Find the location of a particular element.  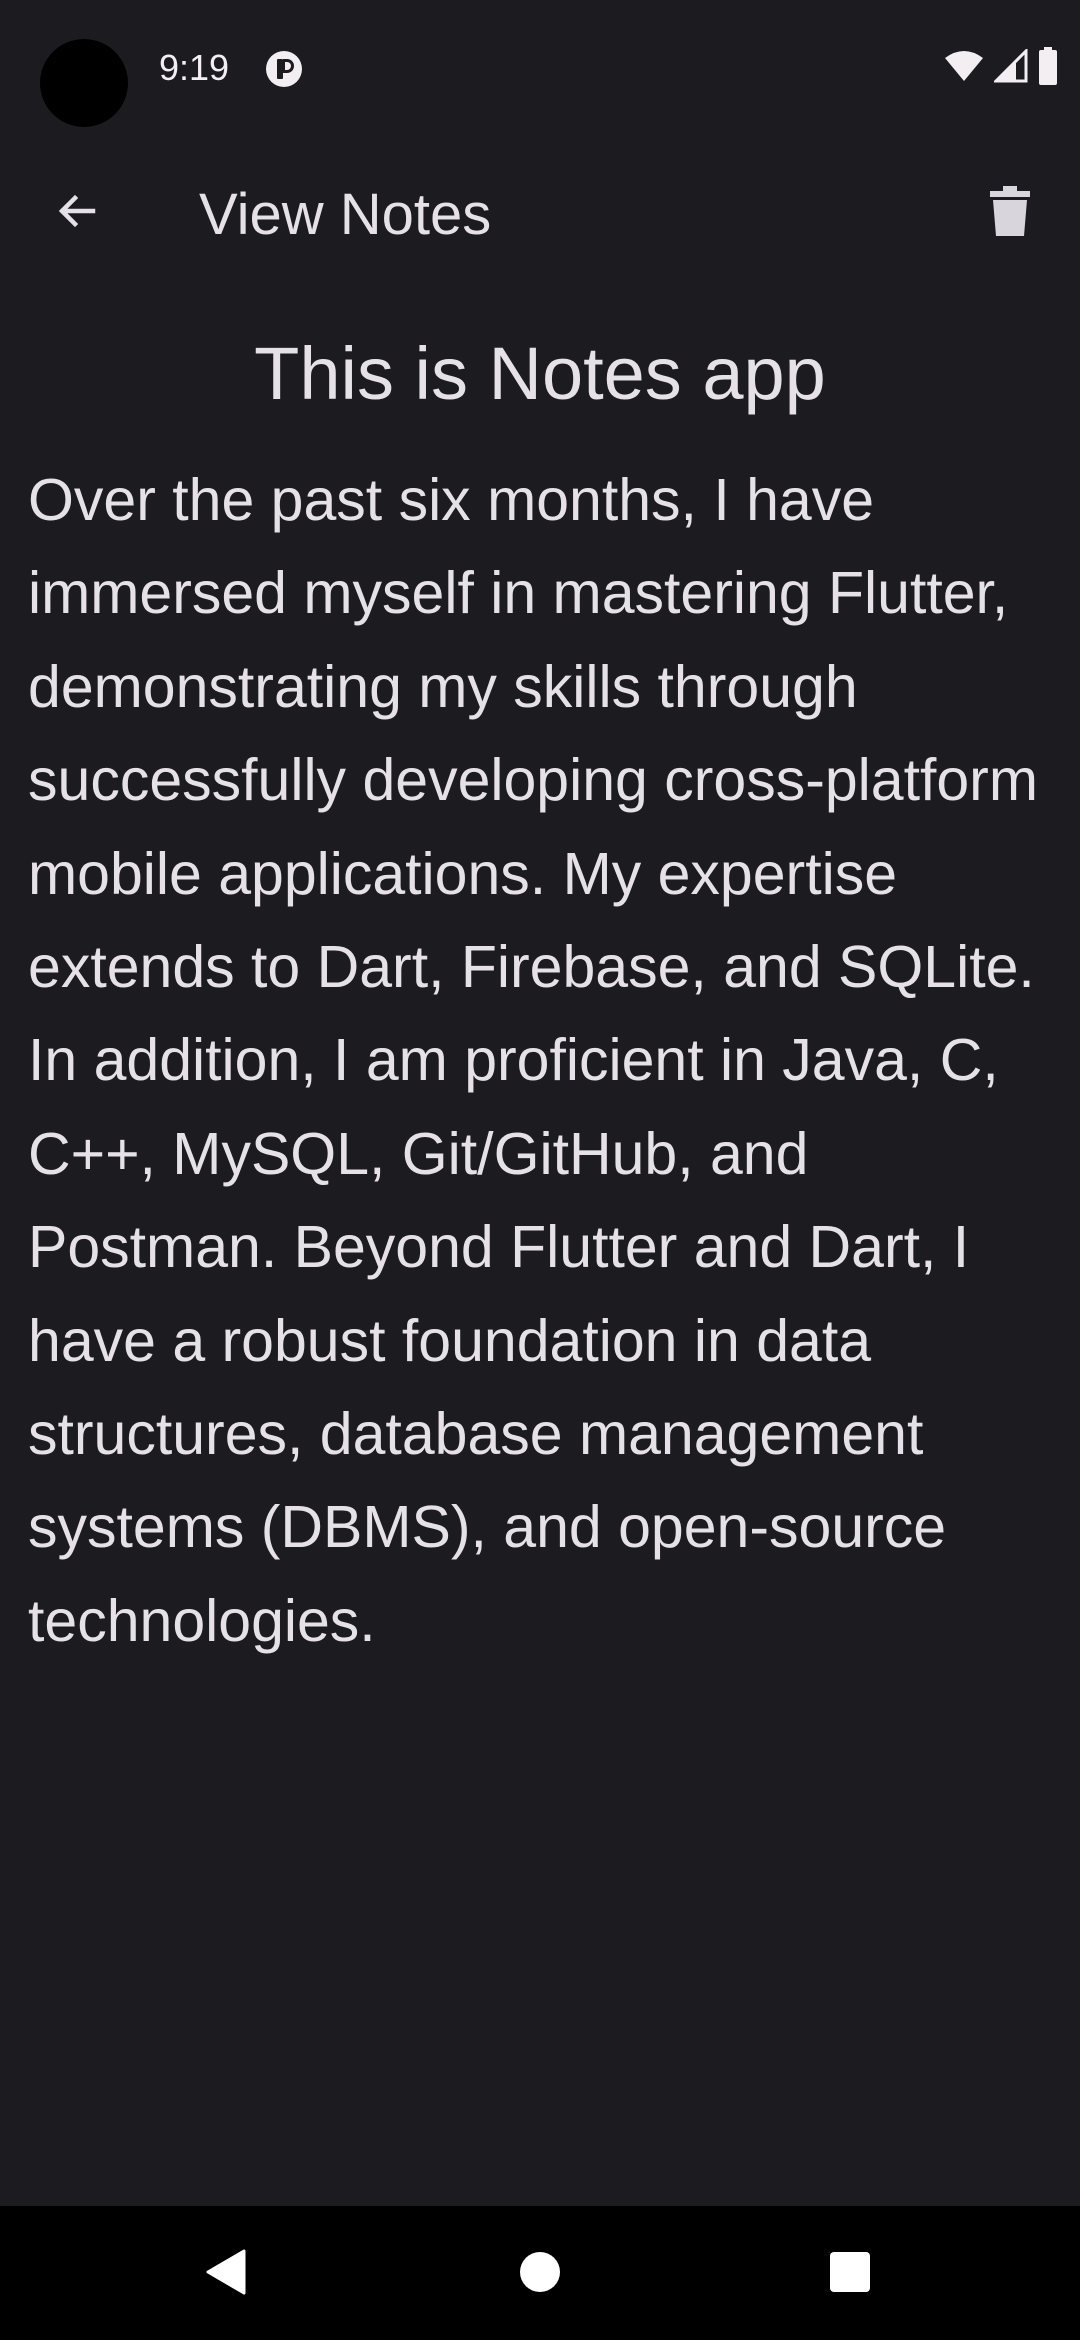

nav-home-circle-icon is located at coordinates (540, 2274).